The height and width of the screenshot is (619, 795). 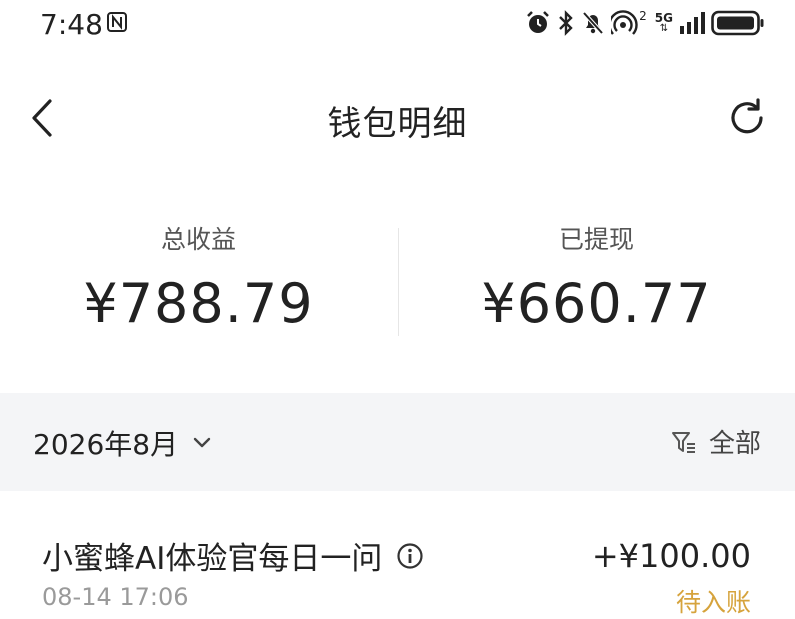 What do you see at coordinates (202, 442) in the screenshot?
I see `chevron-down-icon` at bounding box center [202, 442].